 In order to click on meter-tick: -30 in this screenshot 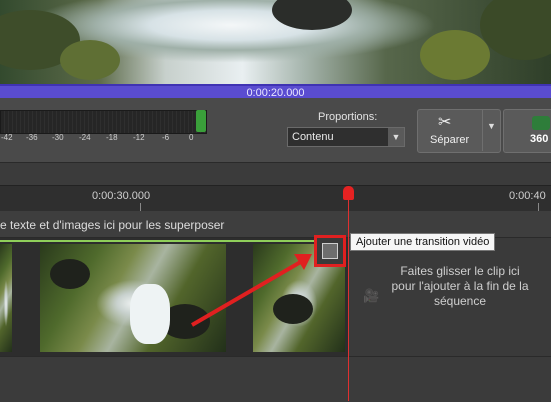, I will do `click(58, 137)`.